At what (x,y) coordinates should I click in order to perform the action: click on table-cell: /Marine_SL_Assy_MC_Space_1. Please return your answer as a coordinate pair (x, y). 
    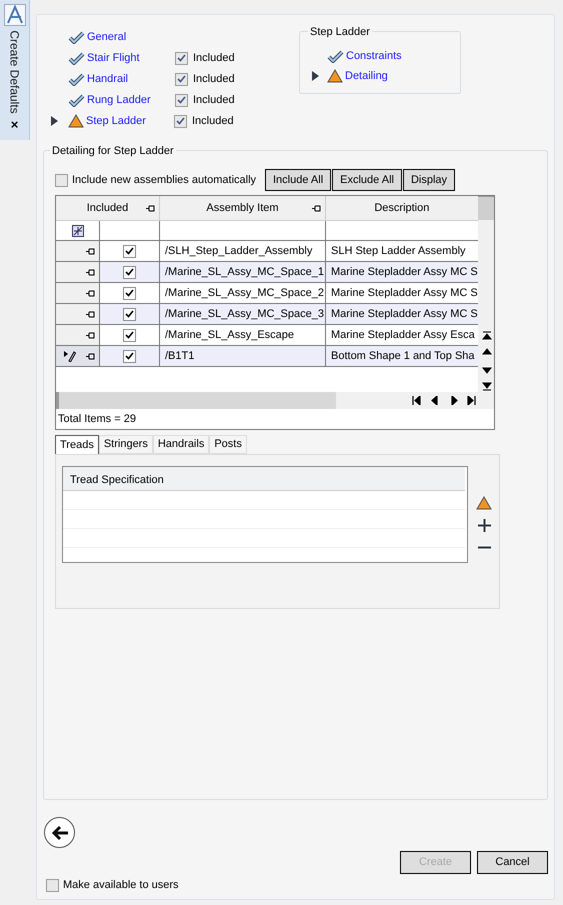
    Looking at the image, I should click on (243, 272).